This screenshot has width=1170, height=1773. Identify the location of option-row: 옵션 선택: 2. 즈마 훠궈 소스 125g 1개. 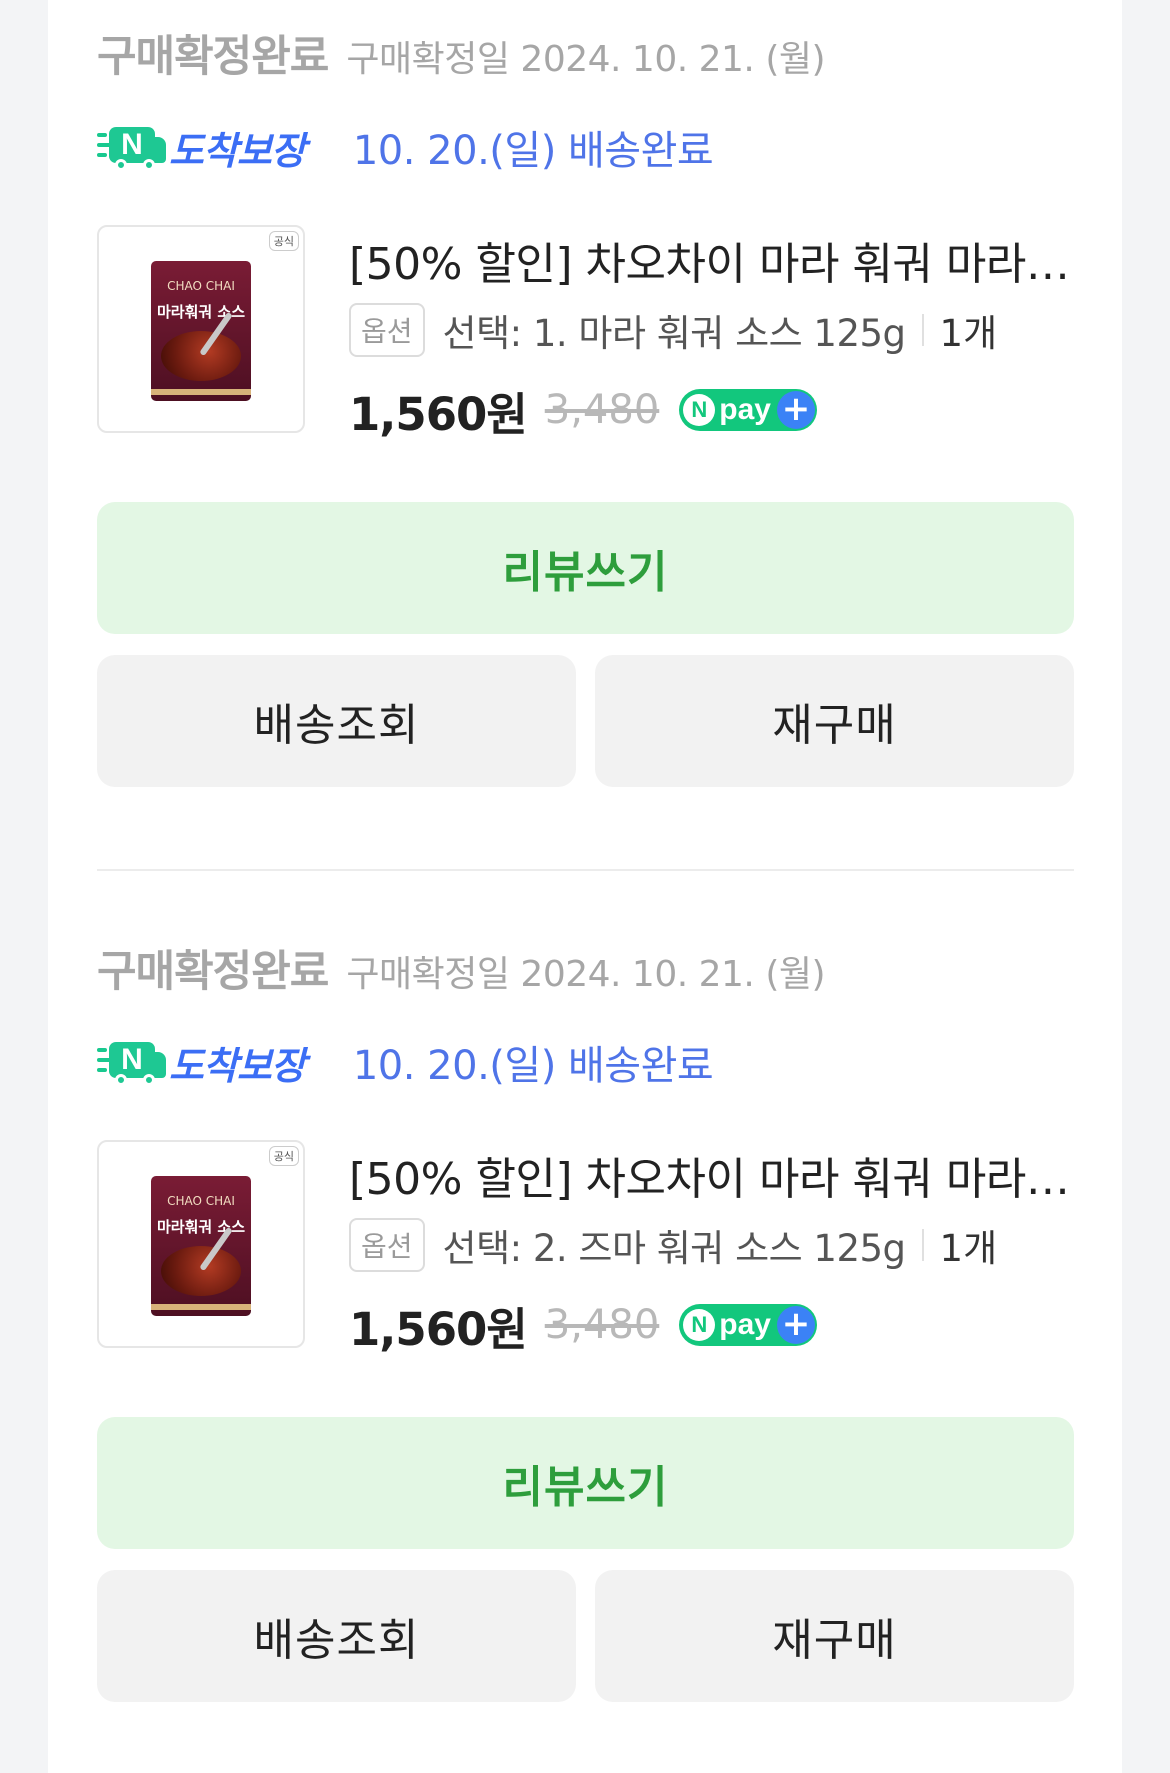
(673, 1245).